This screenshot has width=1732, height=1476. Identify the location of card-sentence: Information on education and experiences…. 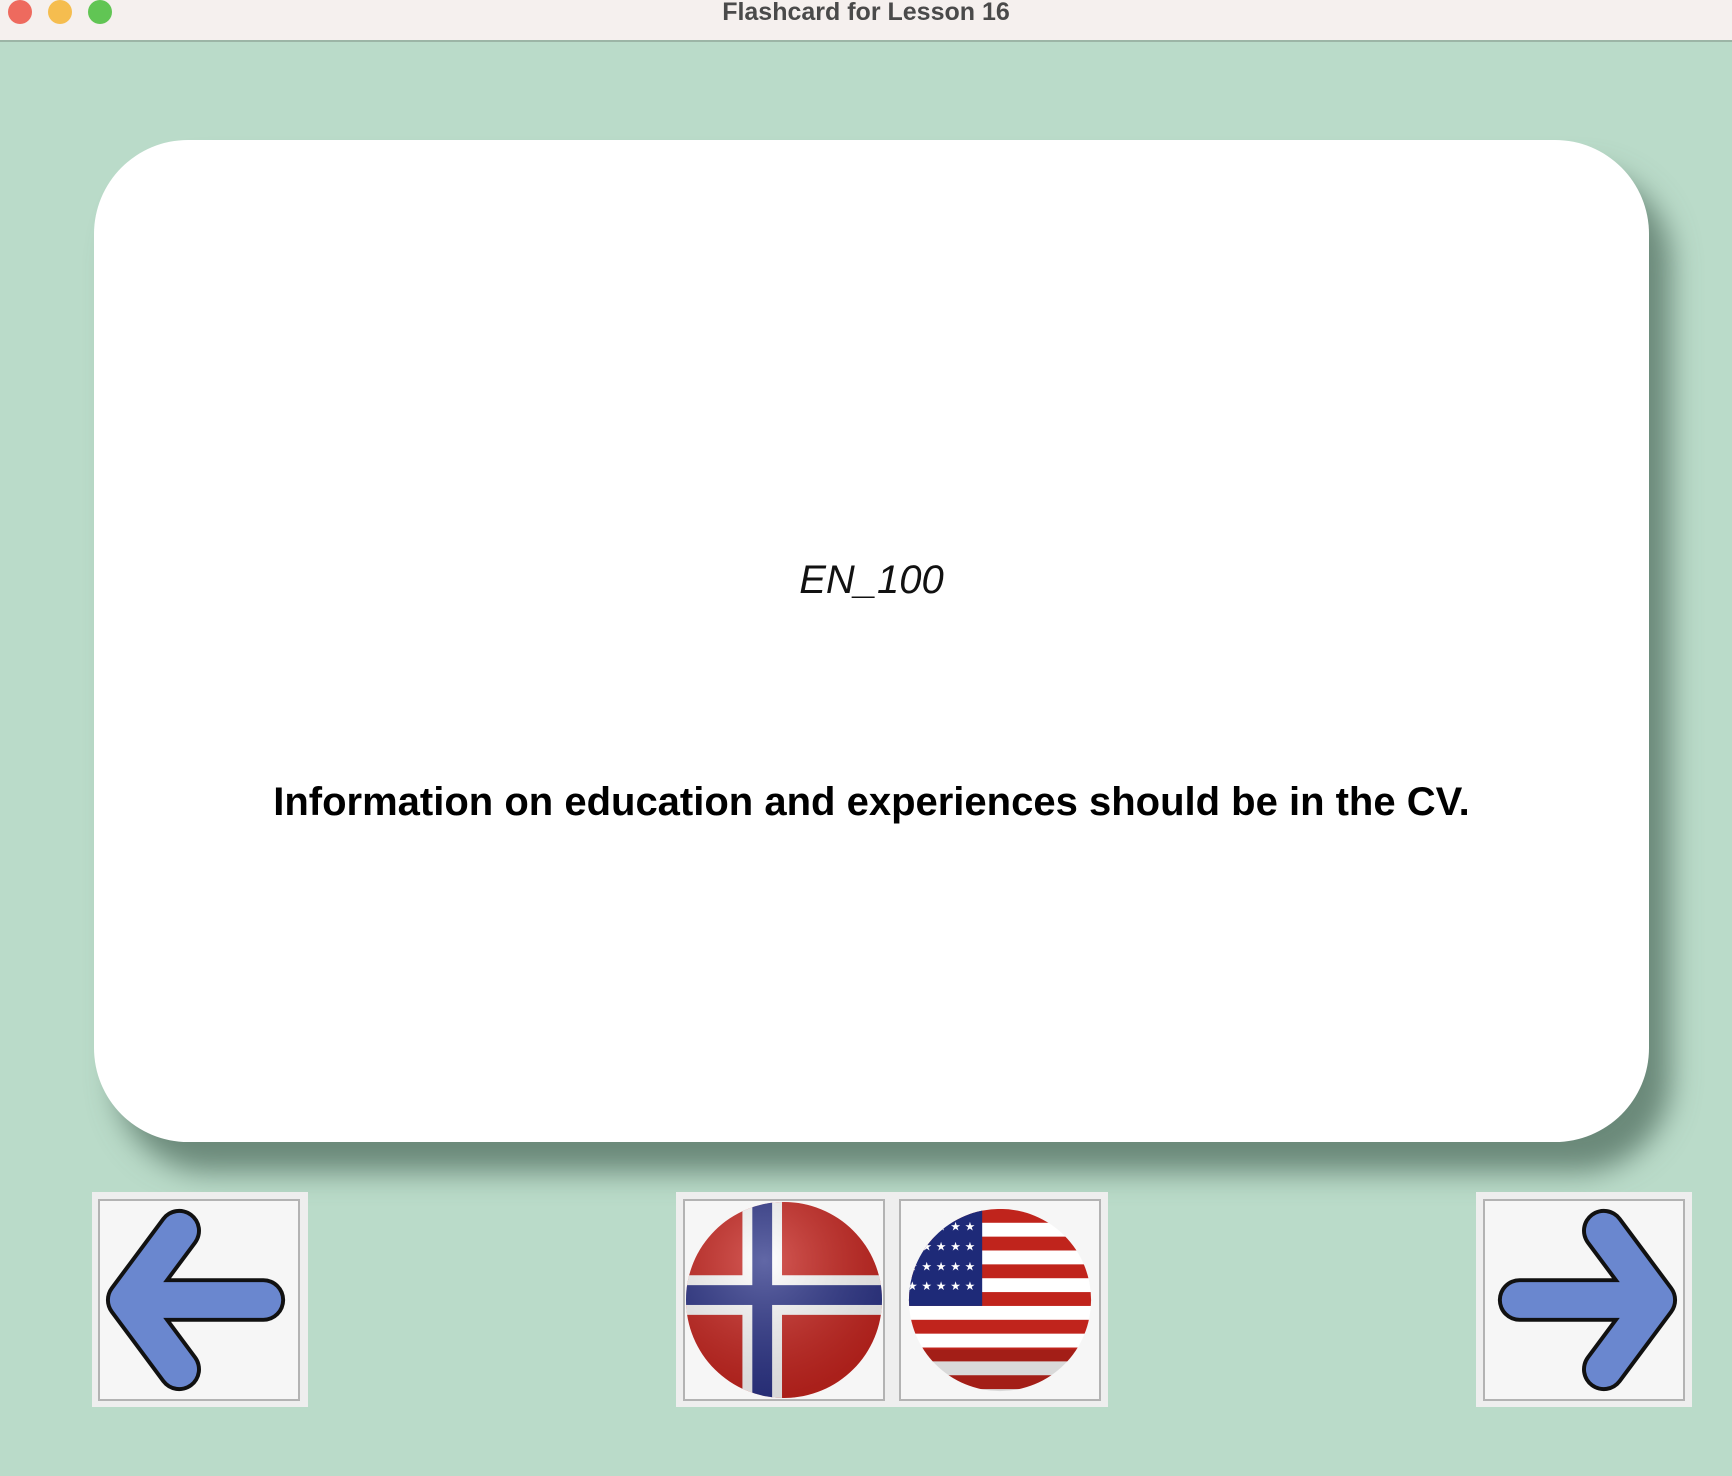
(871, 802).